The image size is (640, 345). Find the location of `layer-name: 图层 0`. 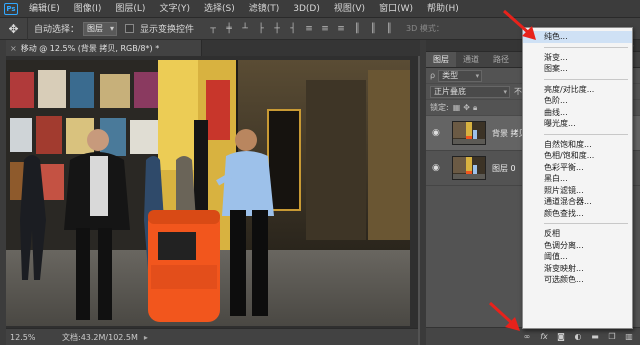

layer-name: 图层 0 is located at coordinates (504, 168).